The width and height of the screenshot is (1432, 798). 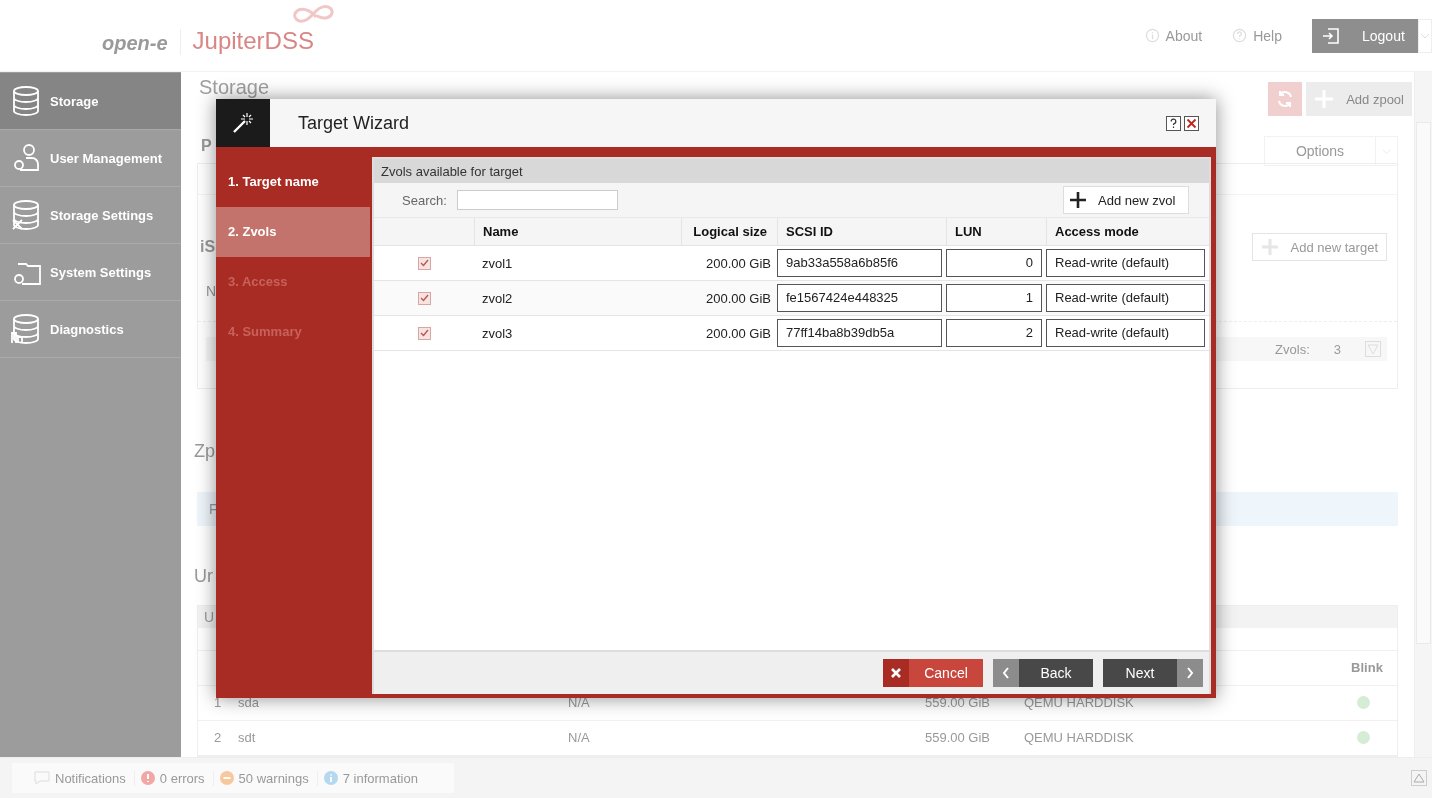 I want to click on column-header: Blink, so click(x=1367, y=668).